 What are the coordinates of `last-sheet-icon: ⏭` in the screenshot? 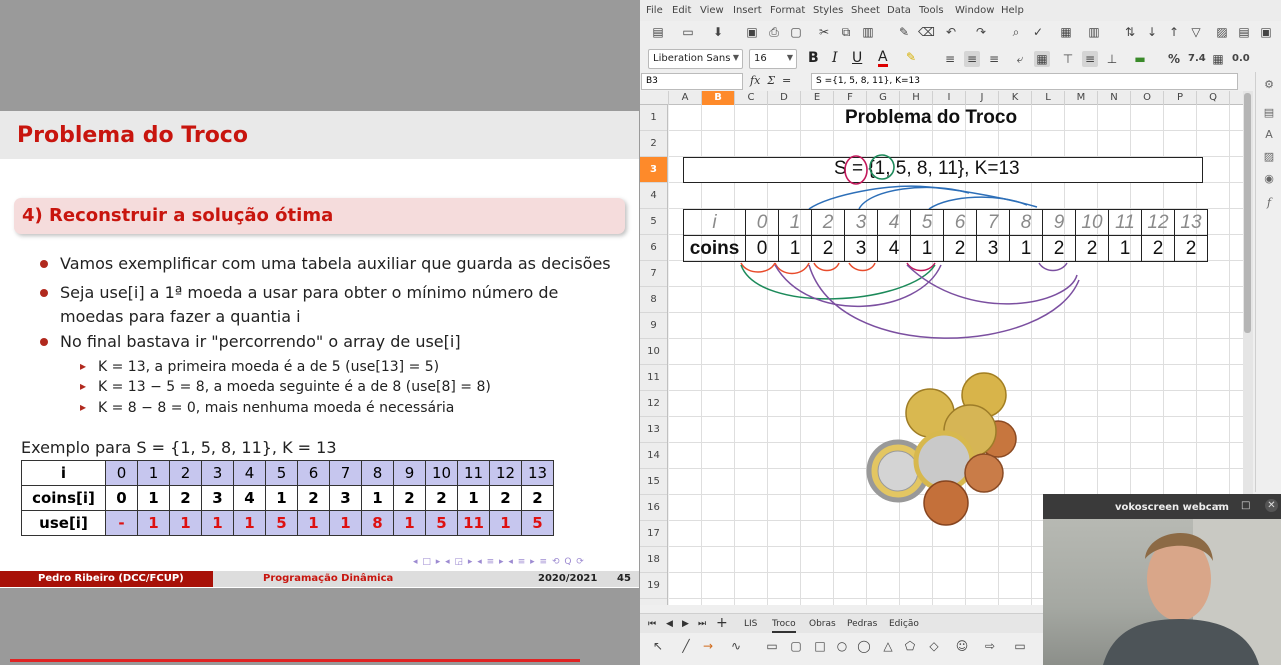 It's located at (702, 624).